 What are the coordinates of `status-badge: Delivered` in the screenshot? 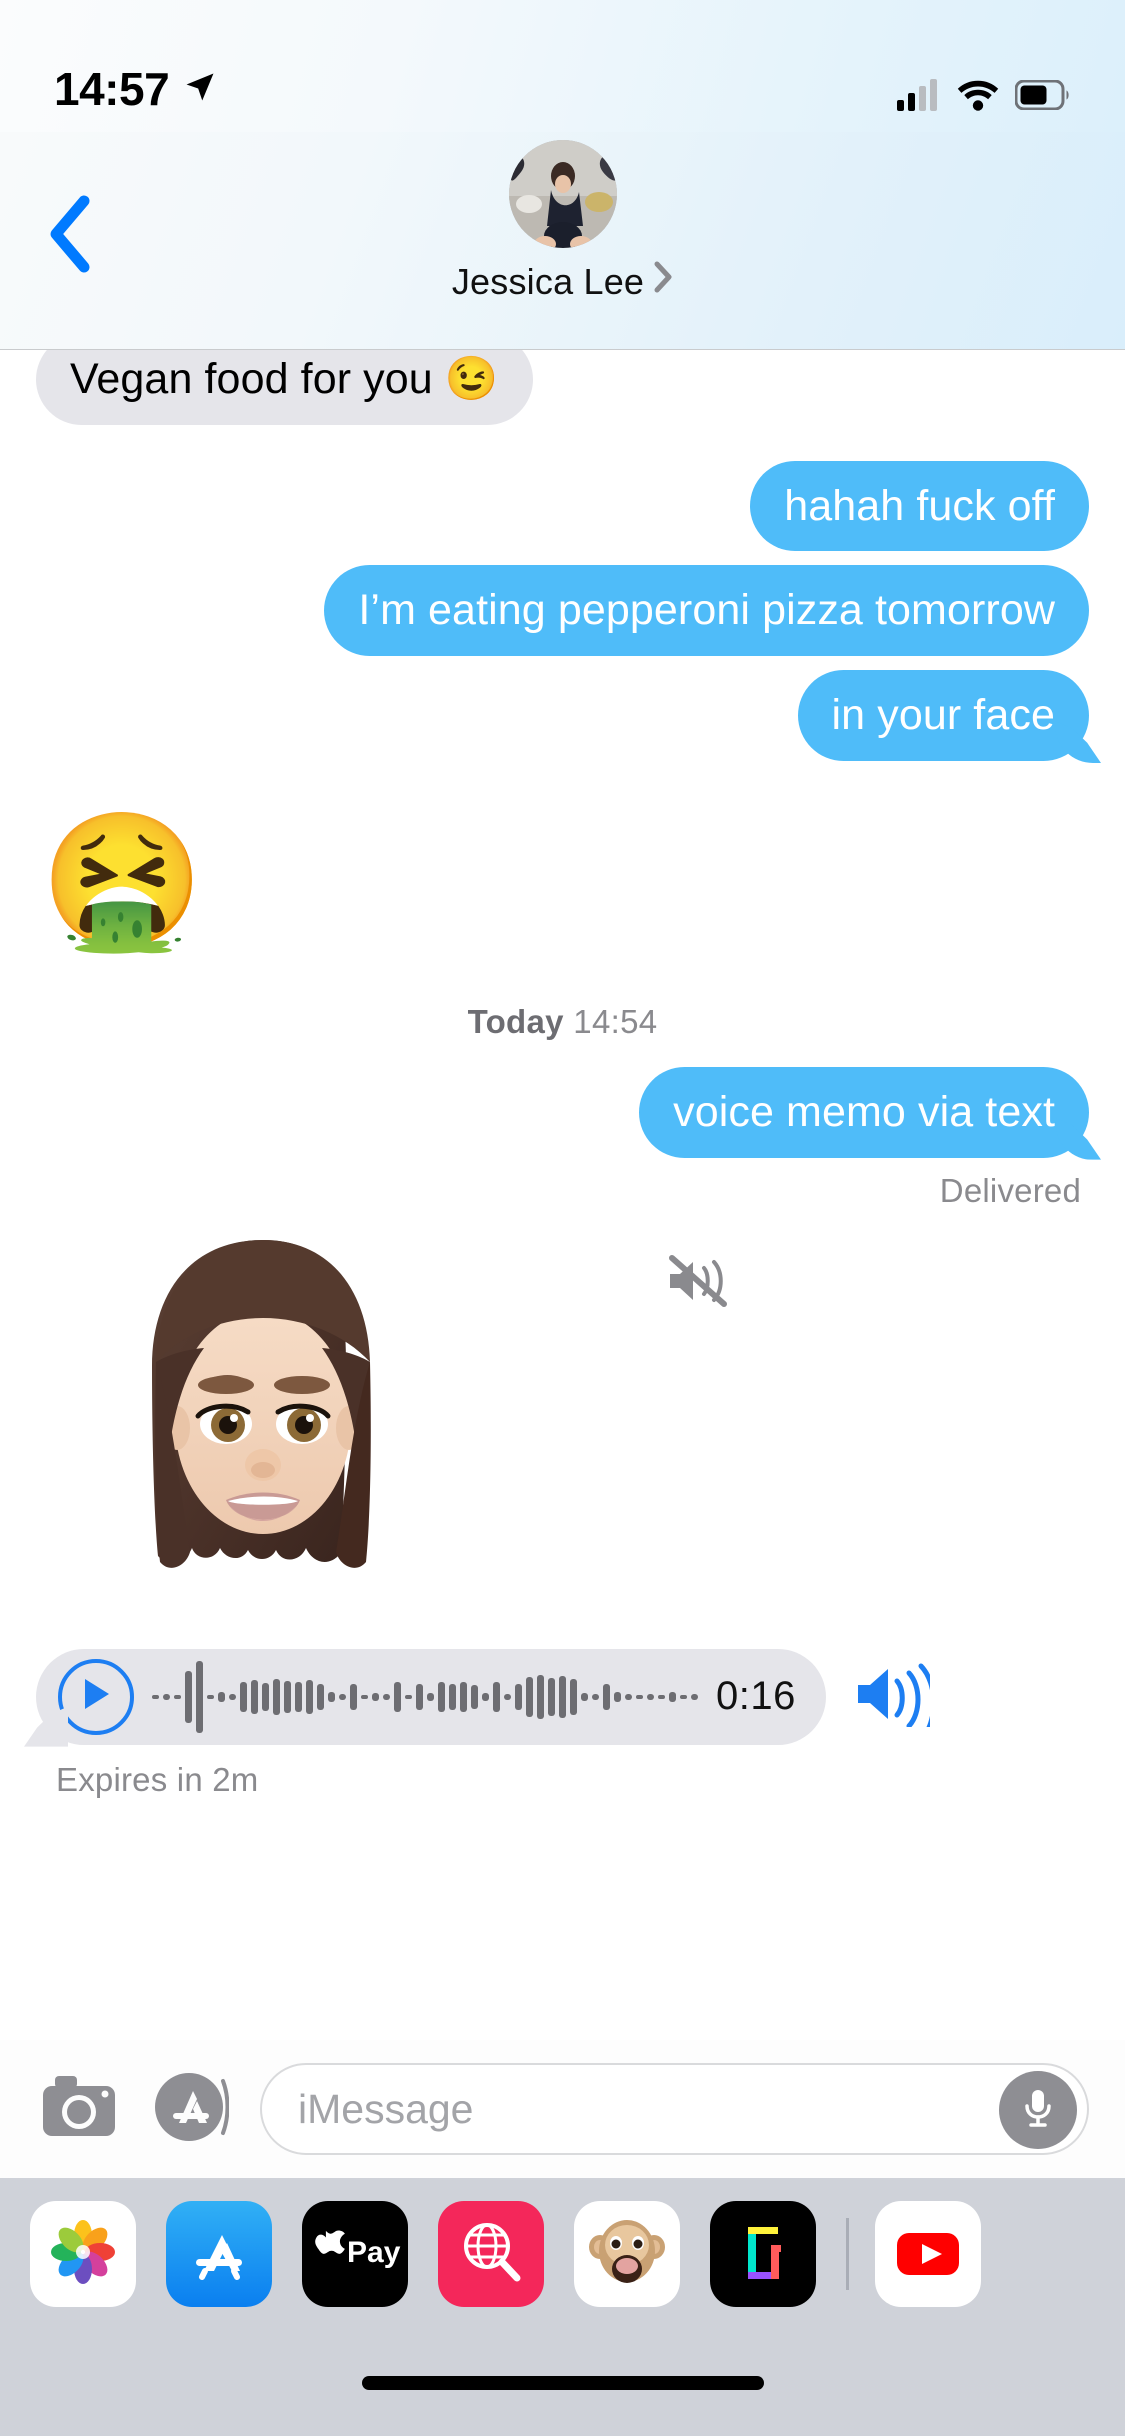 It's located at (1010, 1190).